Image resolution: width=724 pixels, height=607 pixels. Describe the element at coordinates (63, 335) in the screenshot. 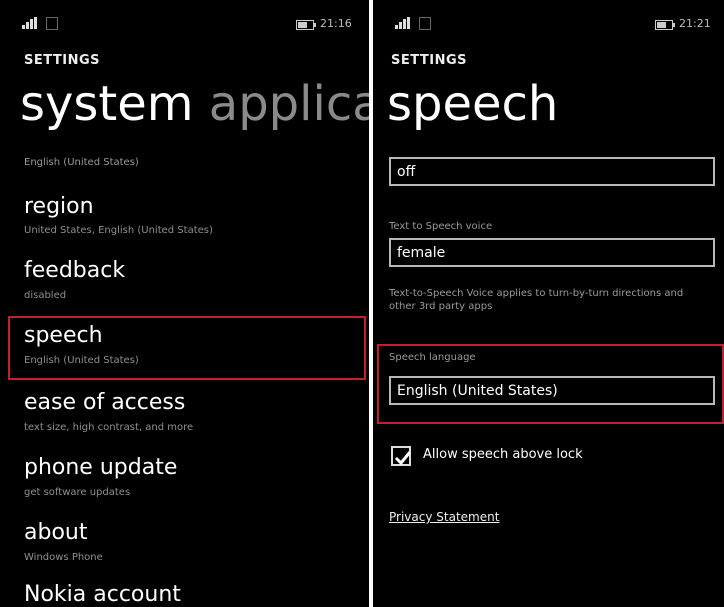

I see `menu-item-speech: speech` at that location.